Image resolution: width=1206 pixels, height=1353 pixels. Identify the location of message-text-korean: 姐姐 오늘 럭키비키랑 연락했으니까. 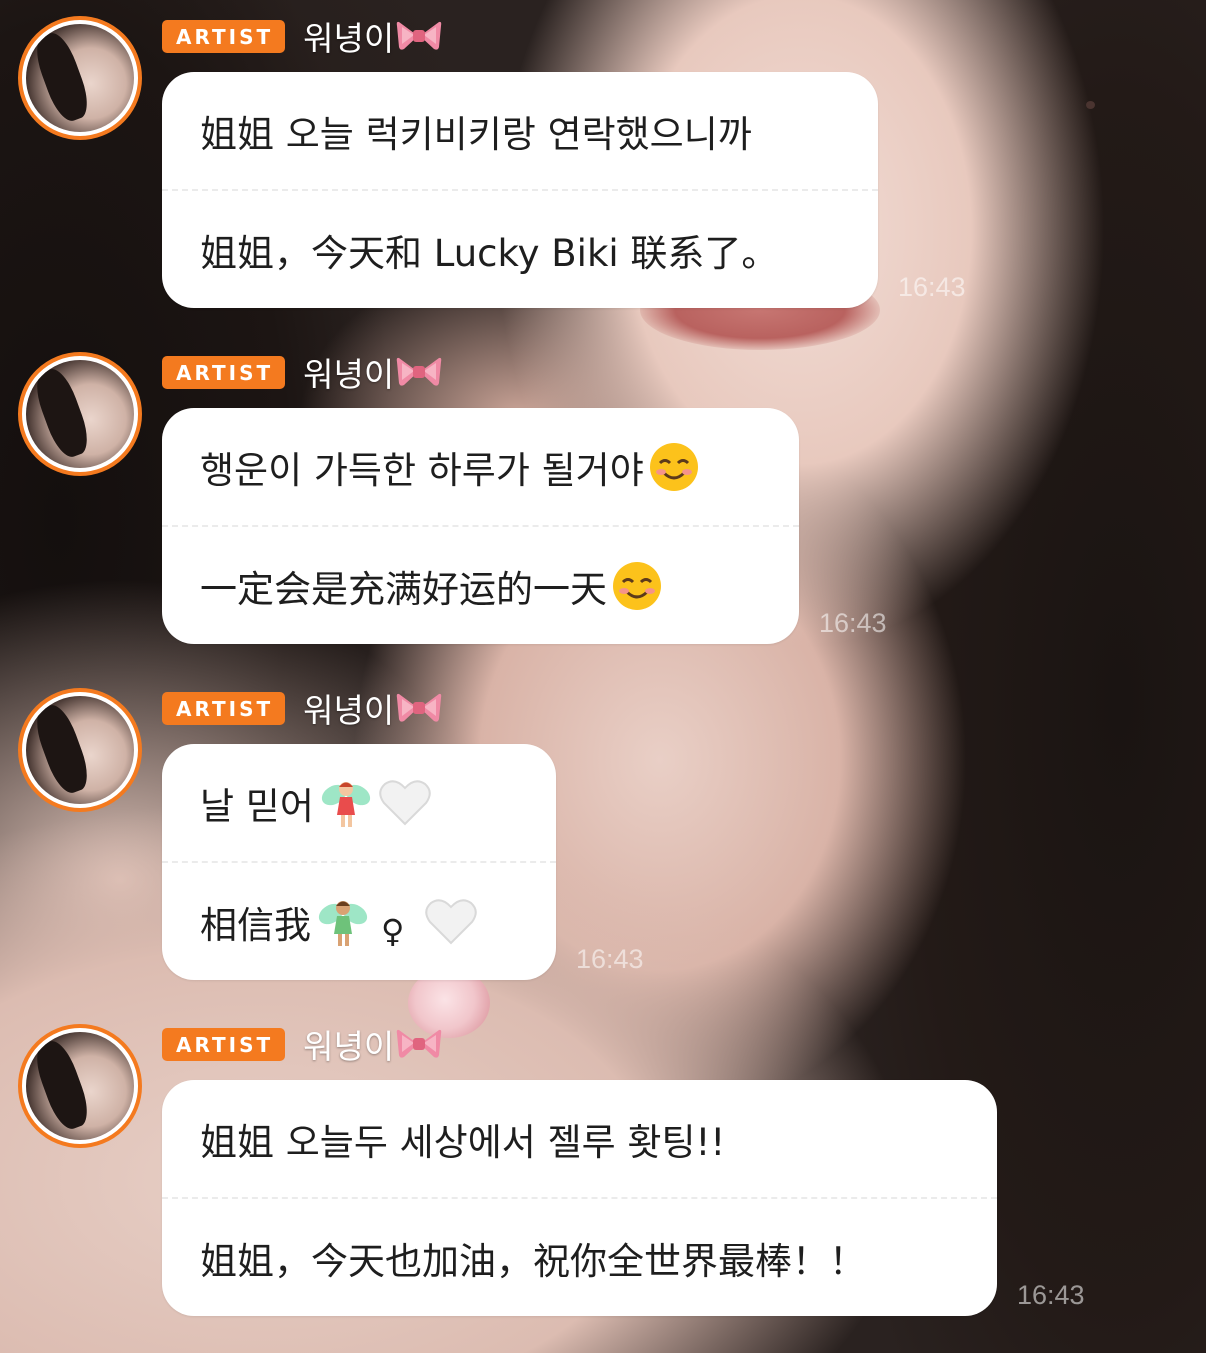
(476, 134).